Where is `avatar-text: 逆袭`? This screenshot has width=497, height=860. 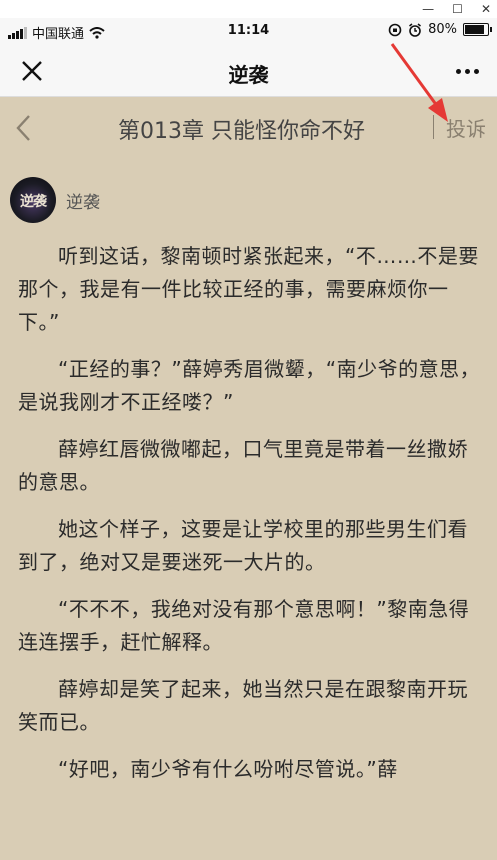
avatar-text: 逆袭 is located at coordinates (33, 202).